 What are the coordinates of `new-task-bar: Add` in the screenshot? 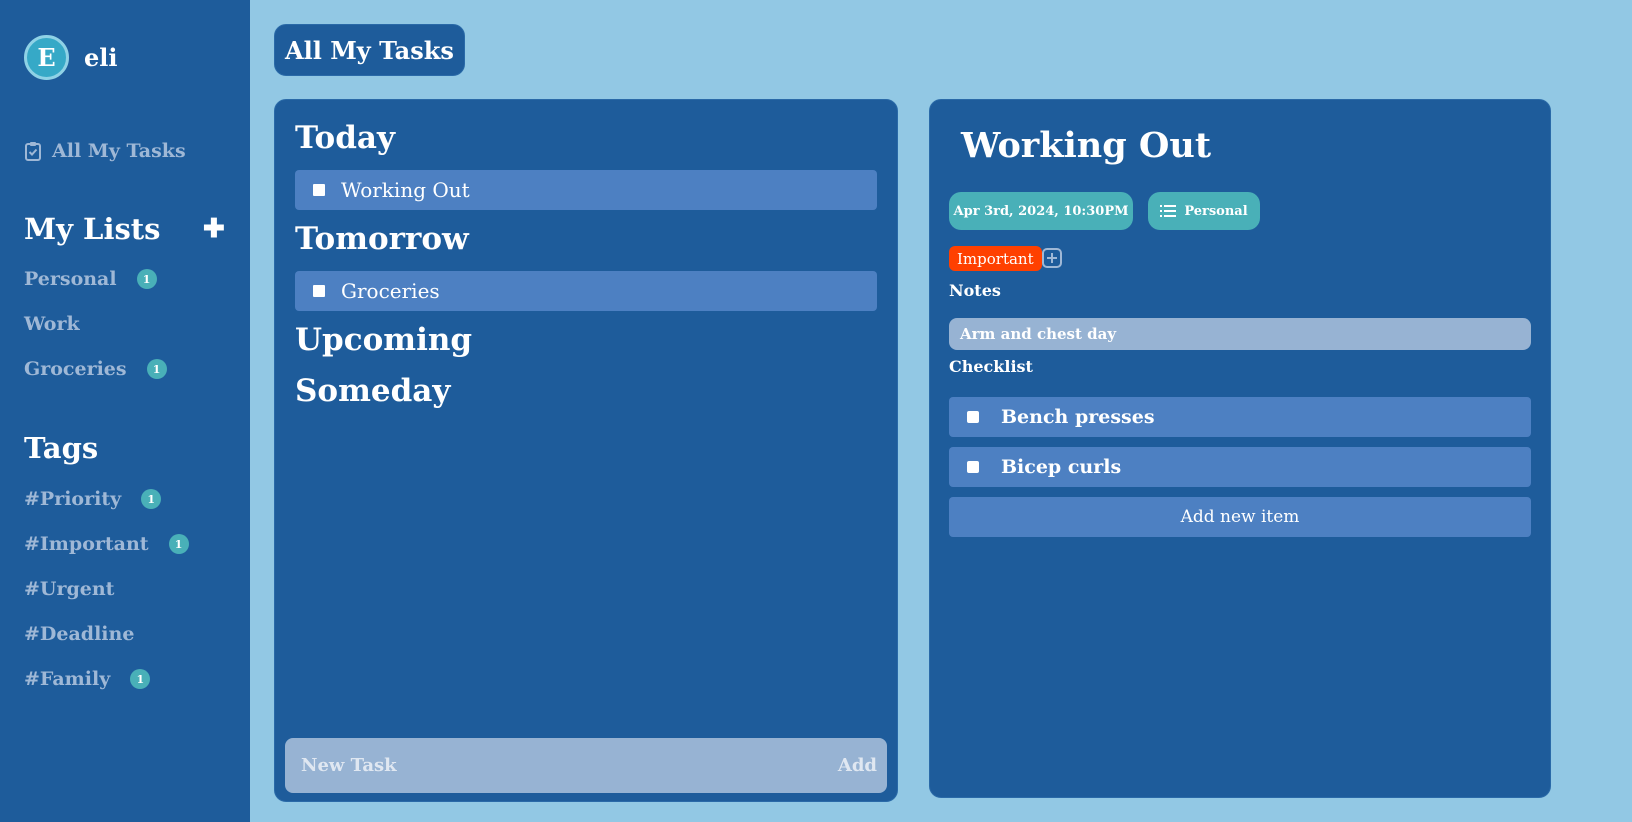 It's located at (586, 765).